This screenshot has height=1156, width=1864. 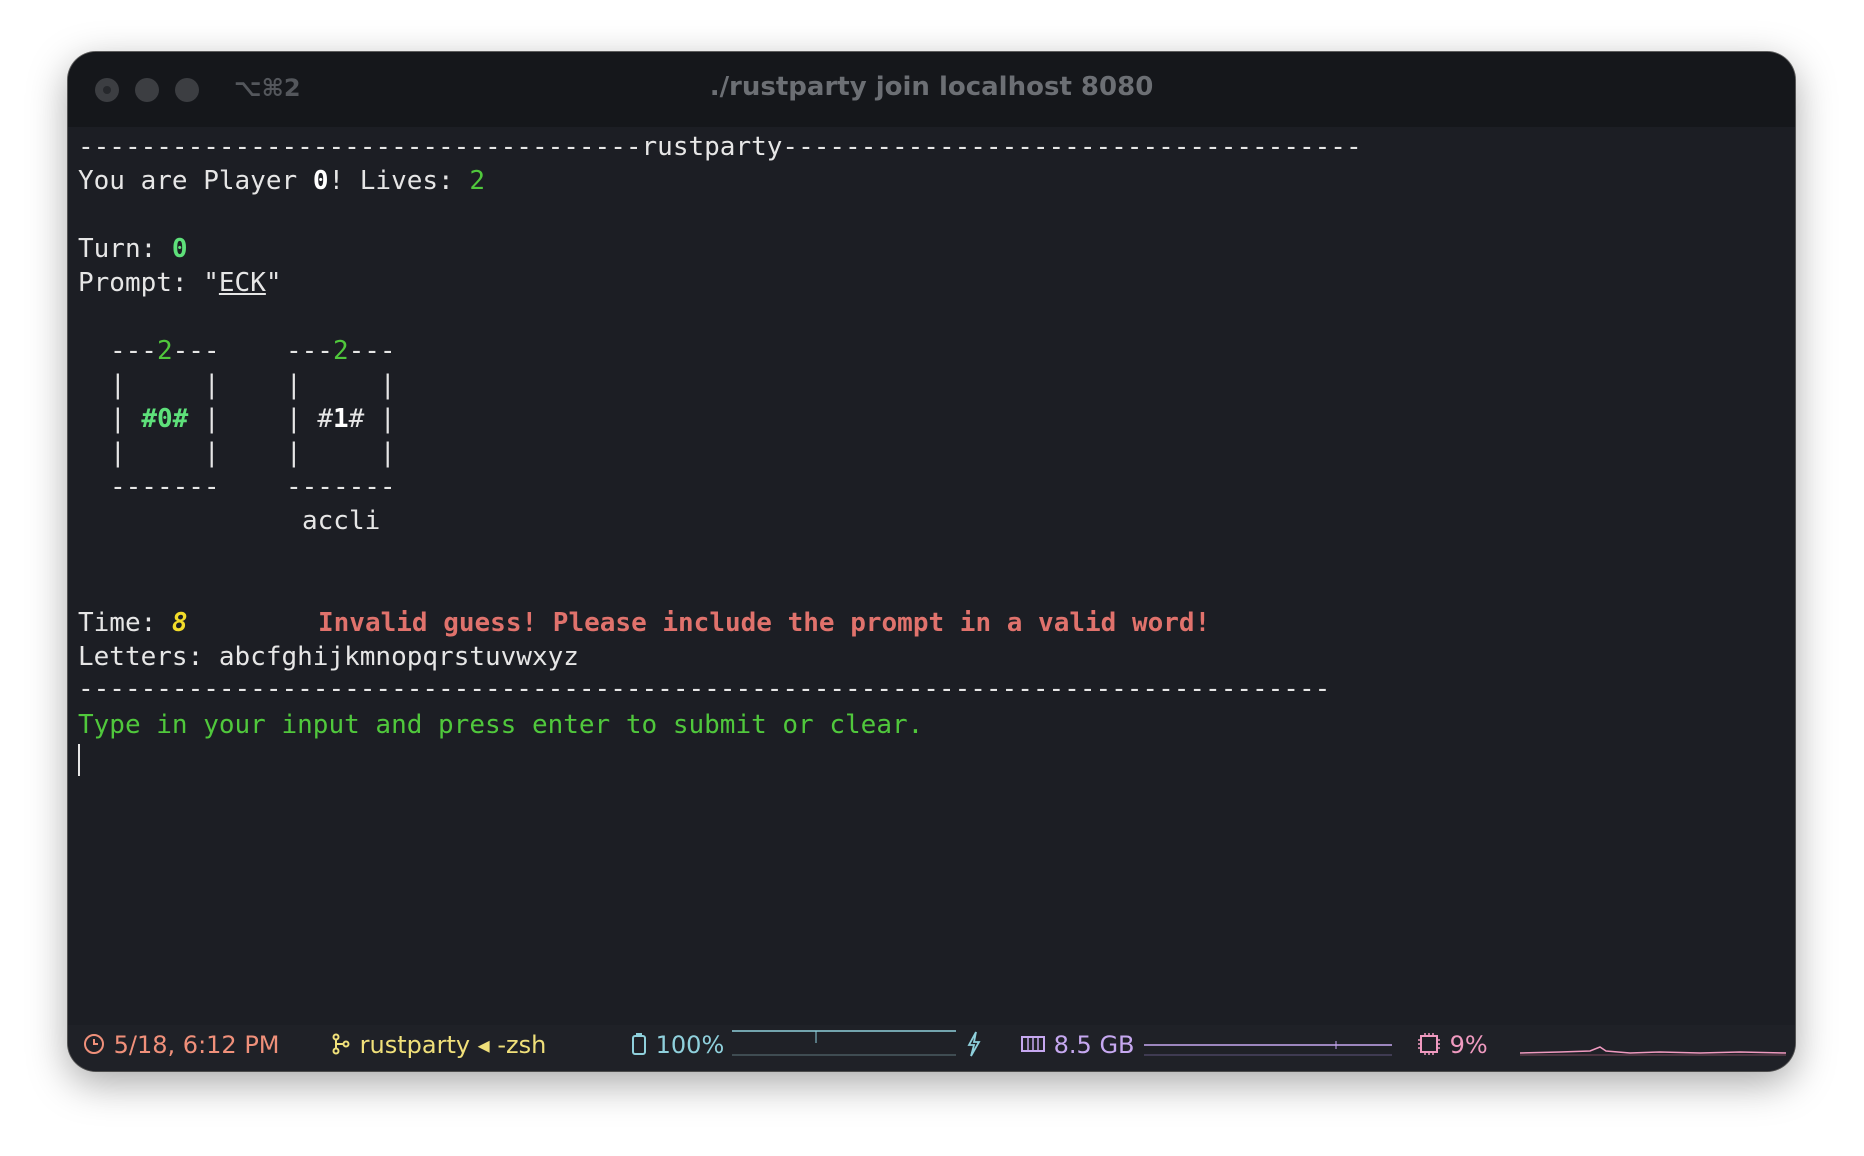 I want to click on window-title: ./rustparty join localhost 8080, so click(x=931, y=87).